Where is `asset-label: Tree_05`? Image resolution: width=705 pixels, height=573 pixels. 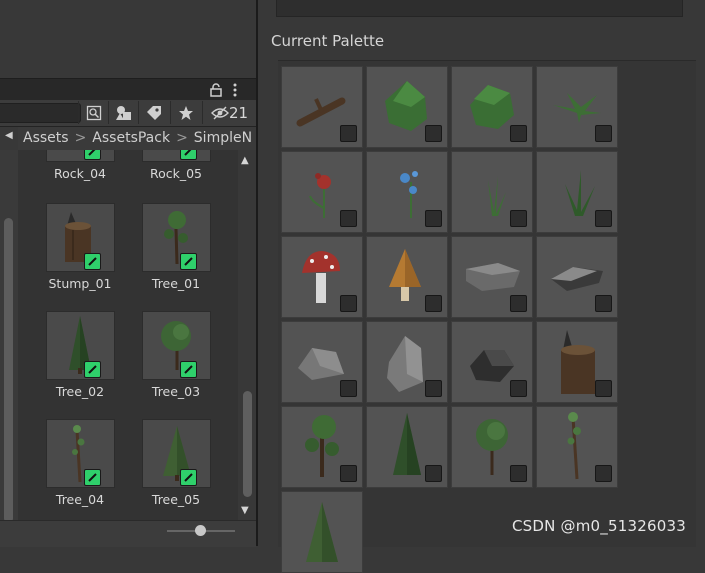
asset-label: Tree_05 is located at coordinates (176, 499).